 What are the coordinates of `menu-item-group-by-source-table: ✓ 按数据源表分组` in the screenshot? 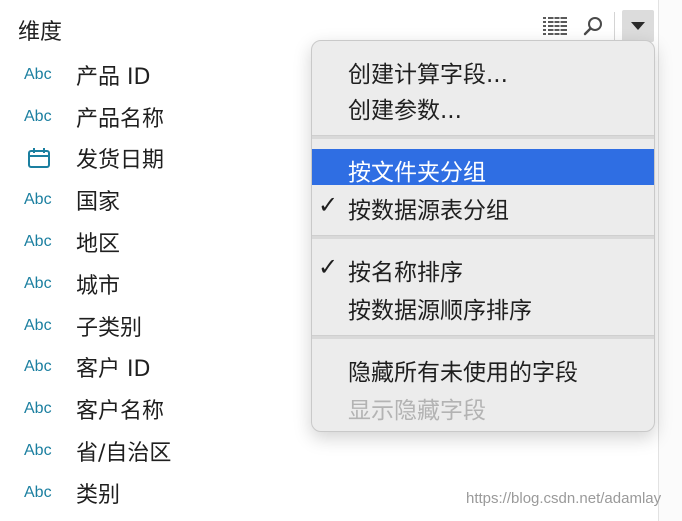 It's located at (483, 205).